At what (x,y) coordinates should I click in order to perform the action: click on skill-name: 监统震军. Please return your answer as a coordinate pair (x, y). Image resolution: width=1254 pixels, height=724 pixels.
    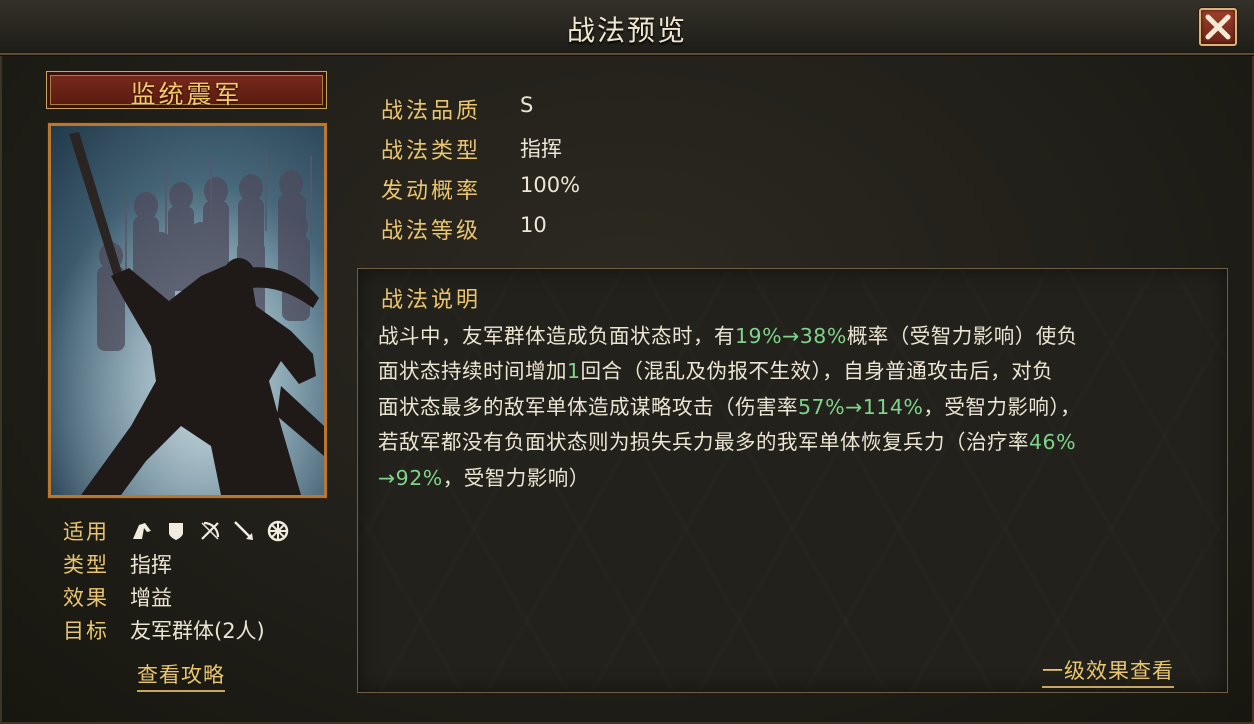
    Looking at the image, I should click on (186, 94).